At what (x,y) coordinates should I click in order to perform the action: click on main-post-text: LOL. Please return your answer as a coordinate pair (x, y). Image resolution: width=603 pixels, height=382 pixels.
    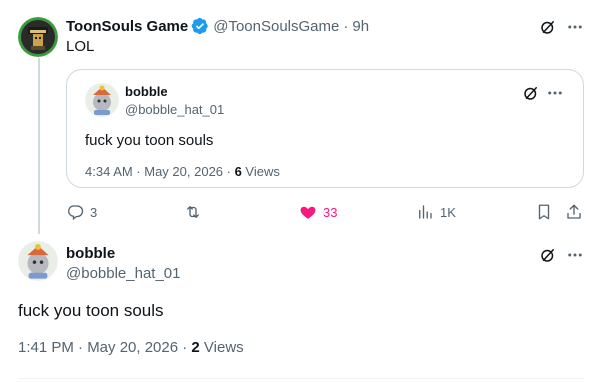
    Looking at the image, I should click on (80, 46).